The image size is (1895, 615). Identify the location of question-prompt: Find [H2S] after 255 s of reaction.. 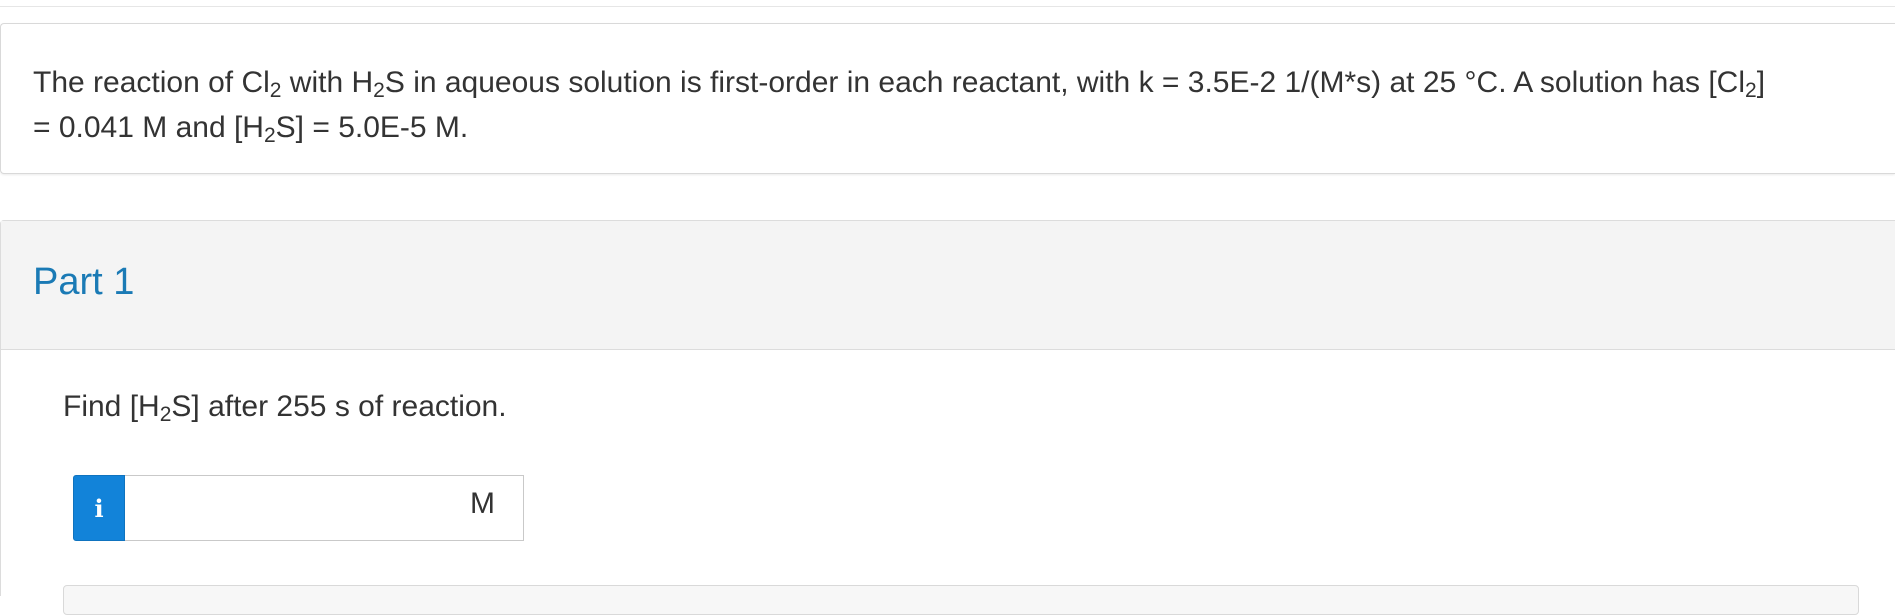
(285, 408).